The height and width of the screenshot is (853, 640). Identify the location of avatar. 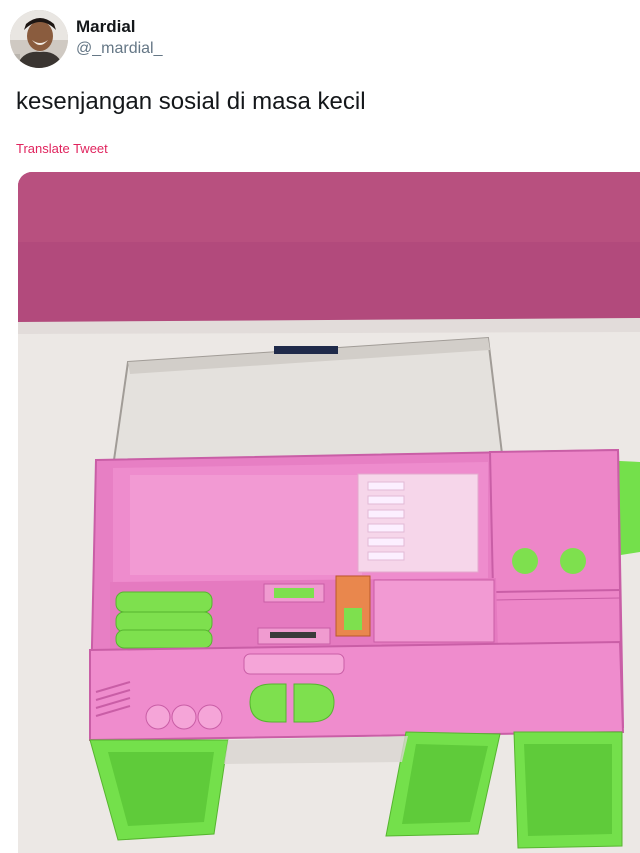
(39, 39).